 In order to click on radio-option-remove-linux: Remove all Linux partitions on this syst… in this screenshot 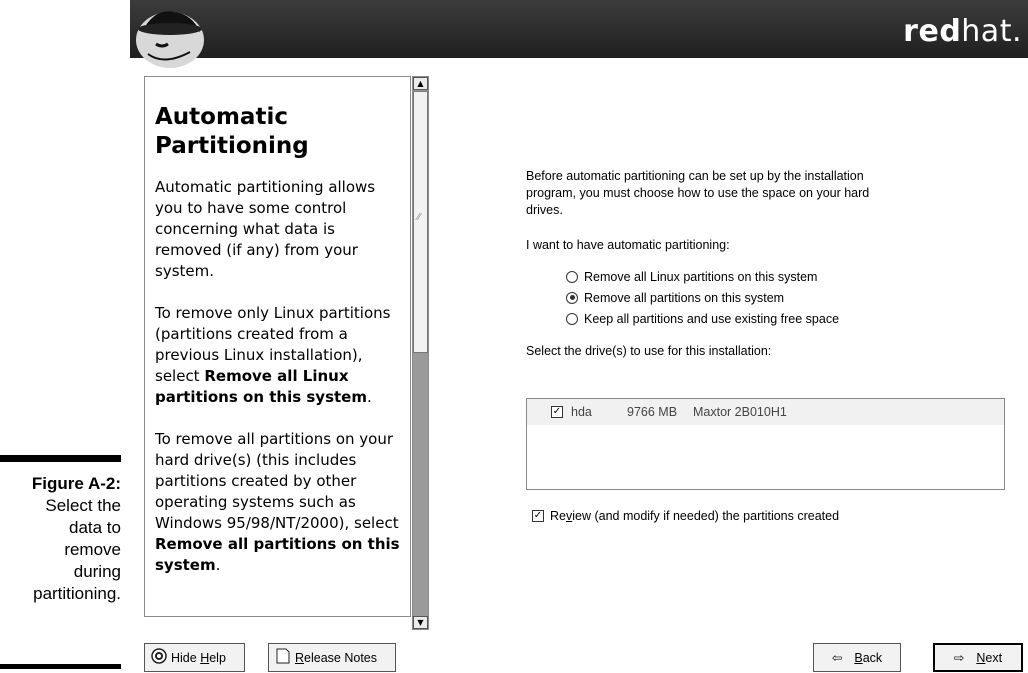, I will do `click(796, 276)`.